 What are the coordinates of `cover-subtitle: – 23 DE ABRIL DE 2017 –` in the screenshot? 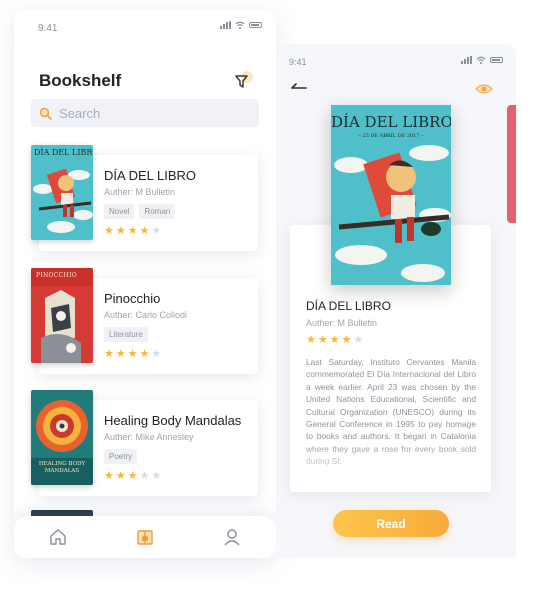 It's located at (391, 136).